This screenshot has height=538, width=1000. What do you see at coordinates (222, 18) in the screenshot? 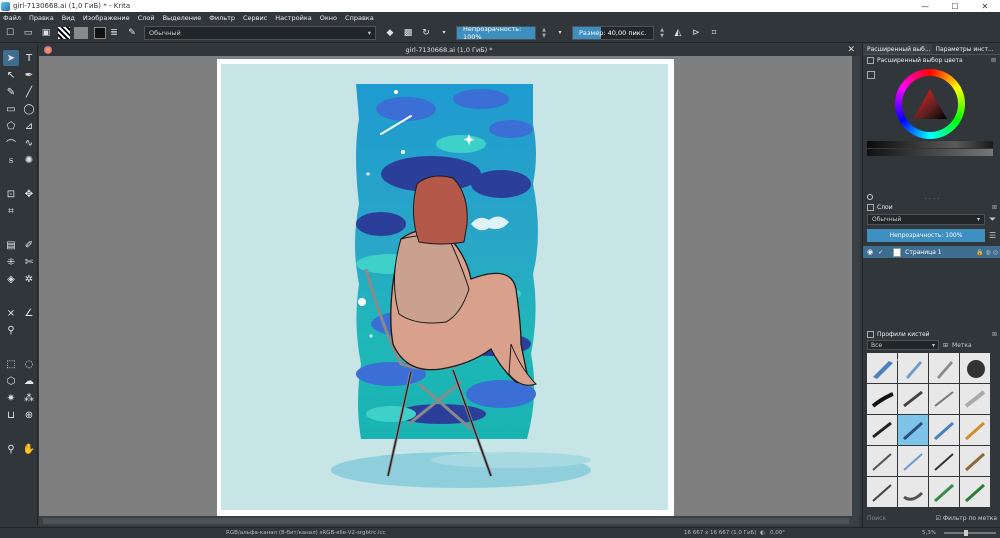
I see `menu-filter: Фильтр` at bounding box center [222, 18].